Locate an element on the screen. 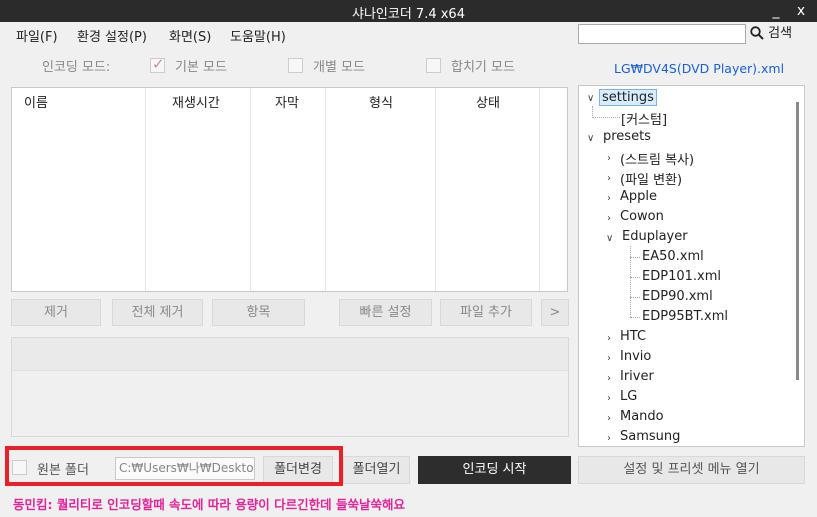  tree-item-presets: presets is located at coordinates (627, 136).